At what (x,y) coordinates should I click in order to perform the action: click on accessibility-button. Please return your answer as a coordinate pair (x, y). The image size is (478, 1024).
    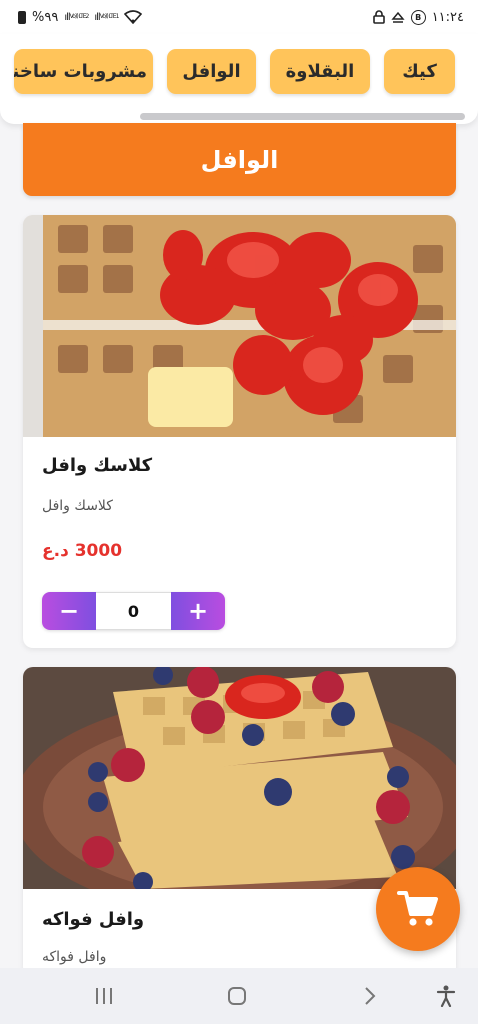
    Looking at the image, I should click on (446, 996).